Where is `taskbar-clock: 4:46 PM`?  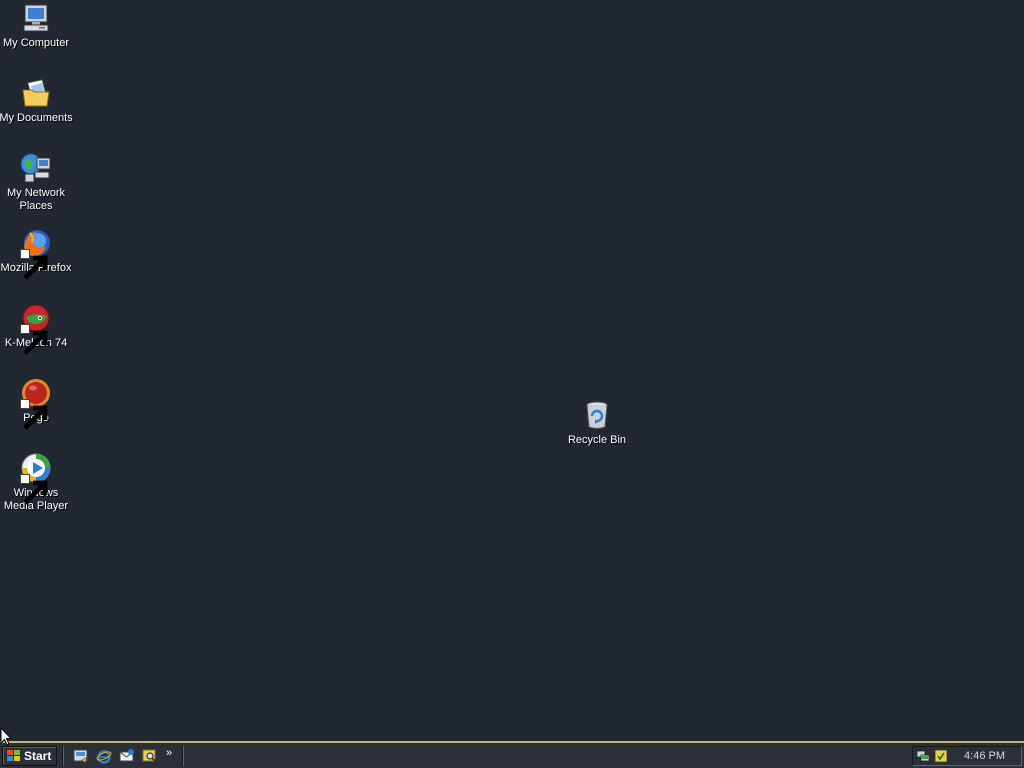 taskbar-clock: 4:46 PM is located at coordinates (984, 756).